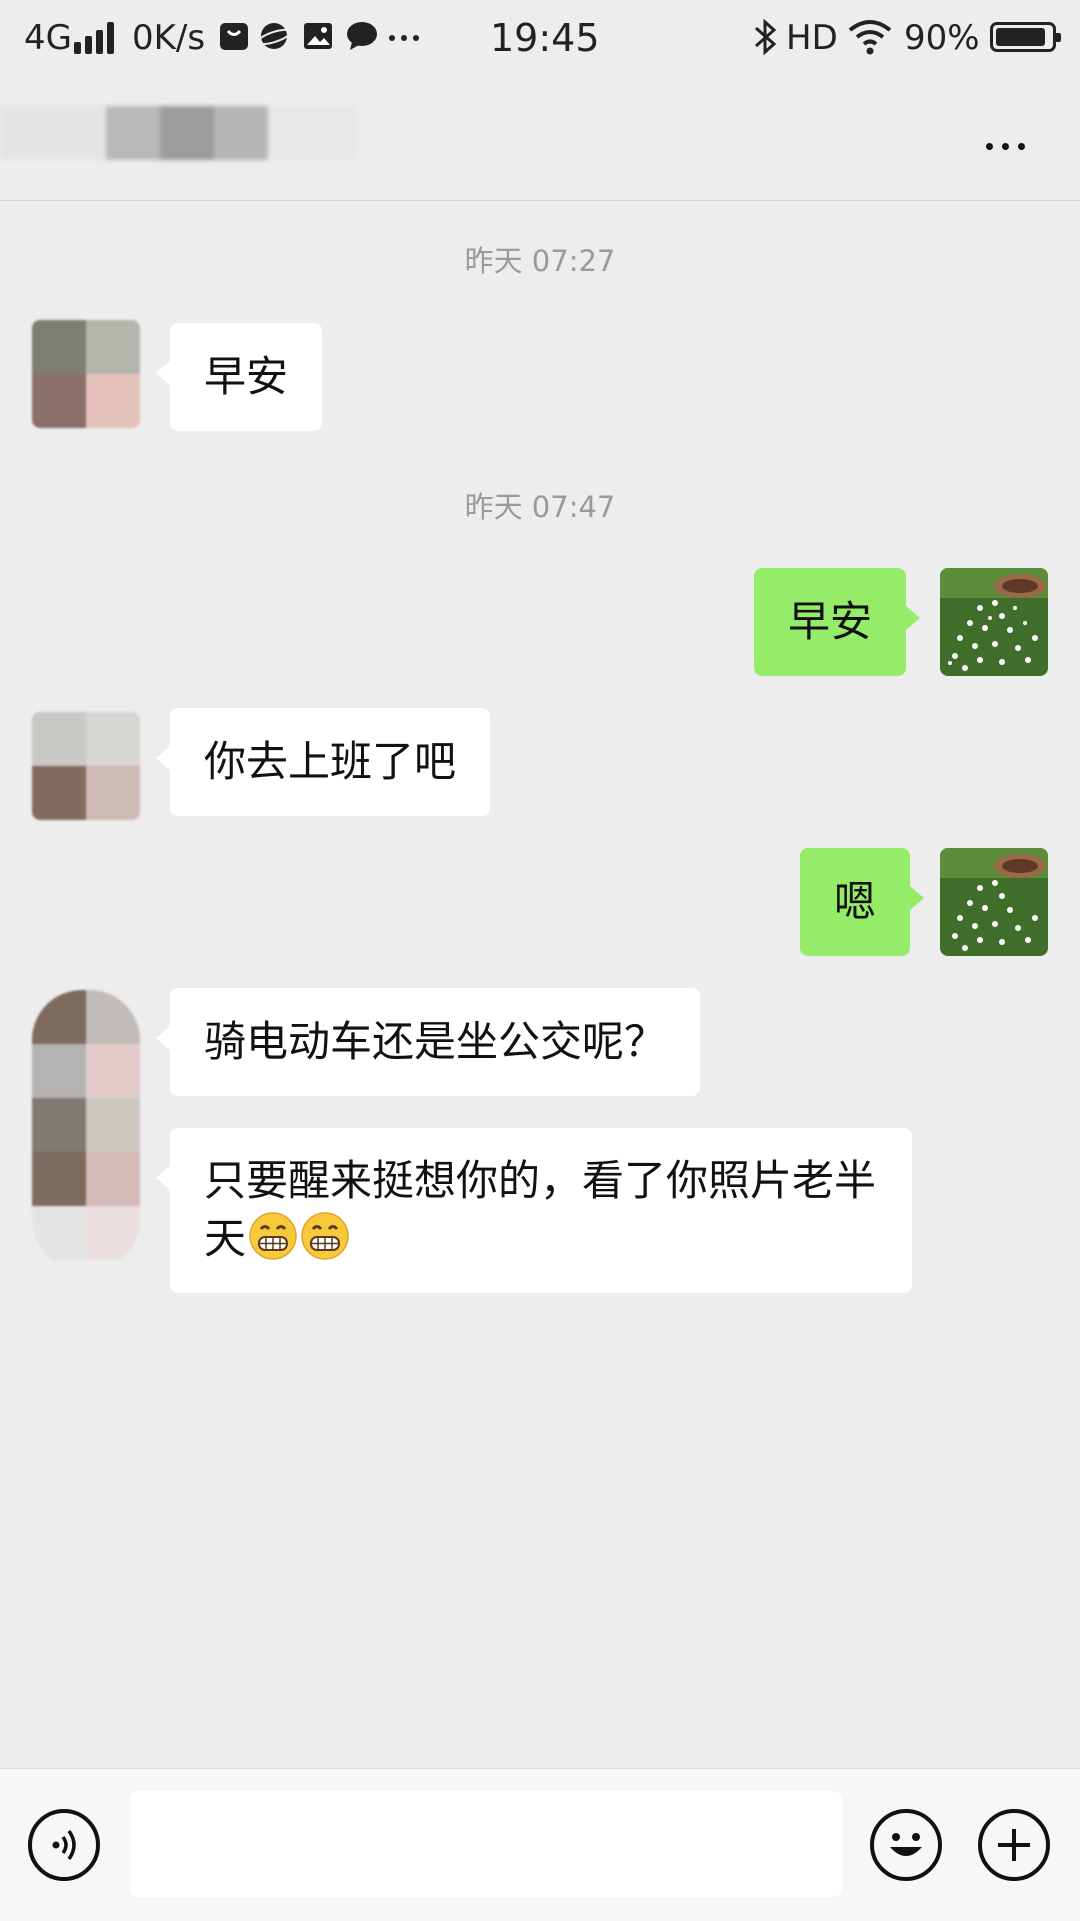  I want to click on outgoing-message: 早安, so click(837, 622).